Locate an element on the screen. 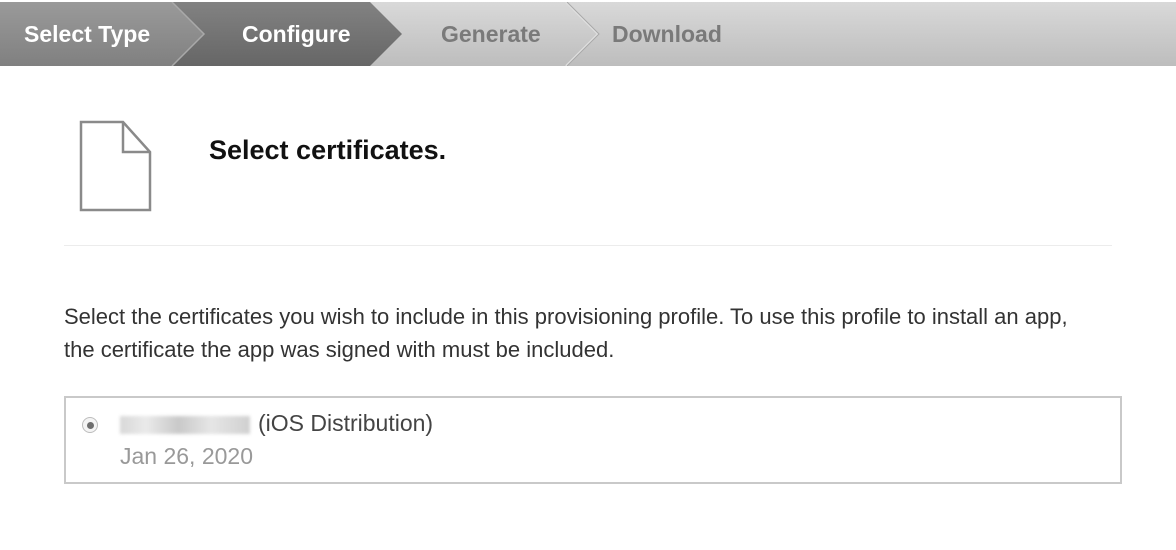  redacted-name is located at coordinates (185, 425).